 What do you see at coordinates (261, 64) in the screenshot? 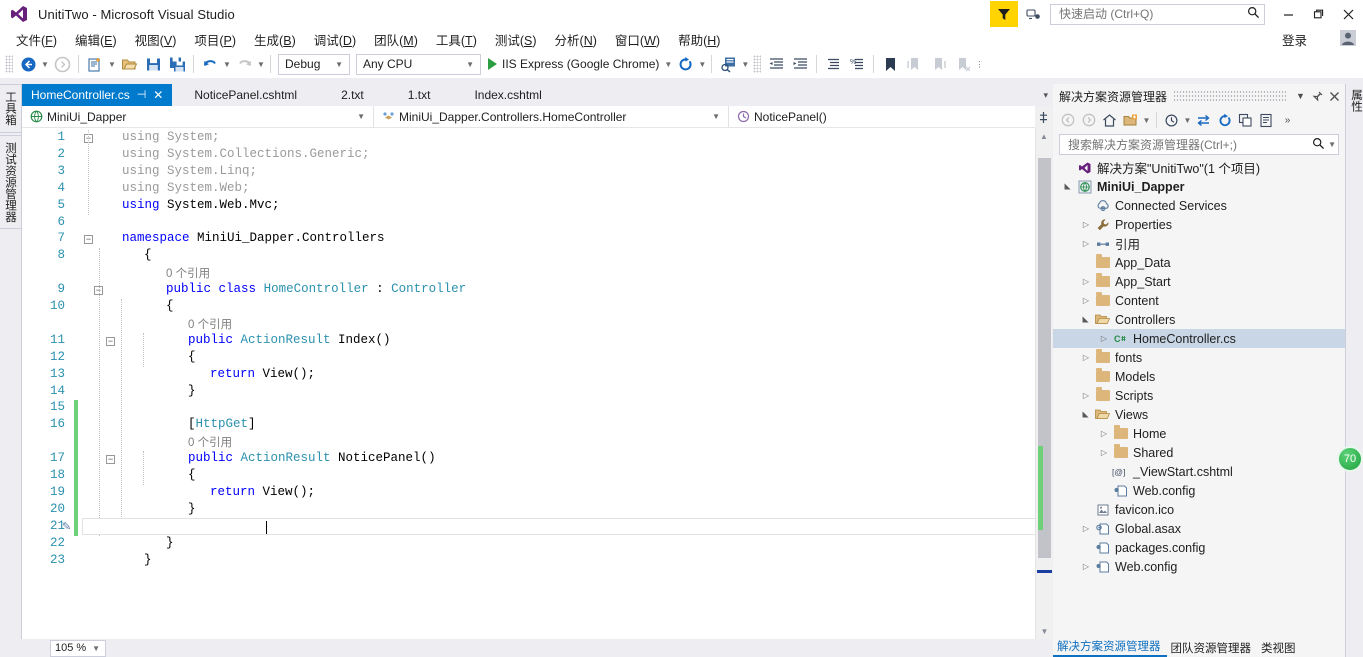
I see `redo-dropdown-icon: ▼` at bounding box center [261, 64].